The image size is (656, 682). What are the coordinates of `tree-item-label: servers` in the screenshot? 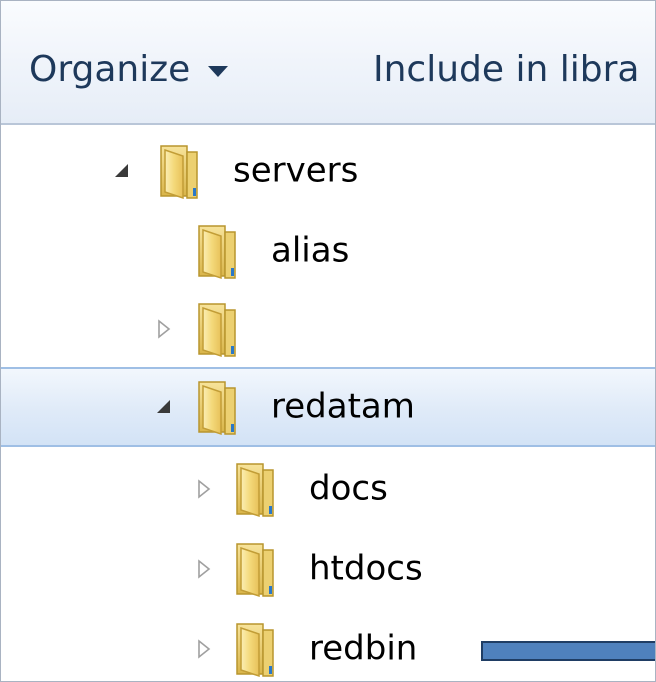 It's located at (296, 170).